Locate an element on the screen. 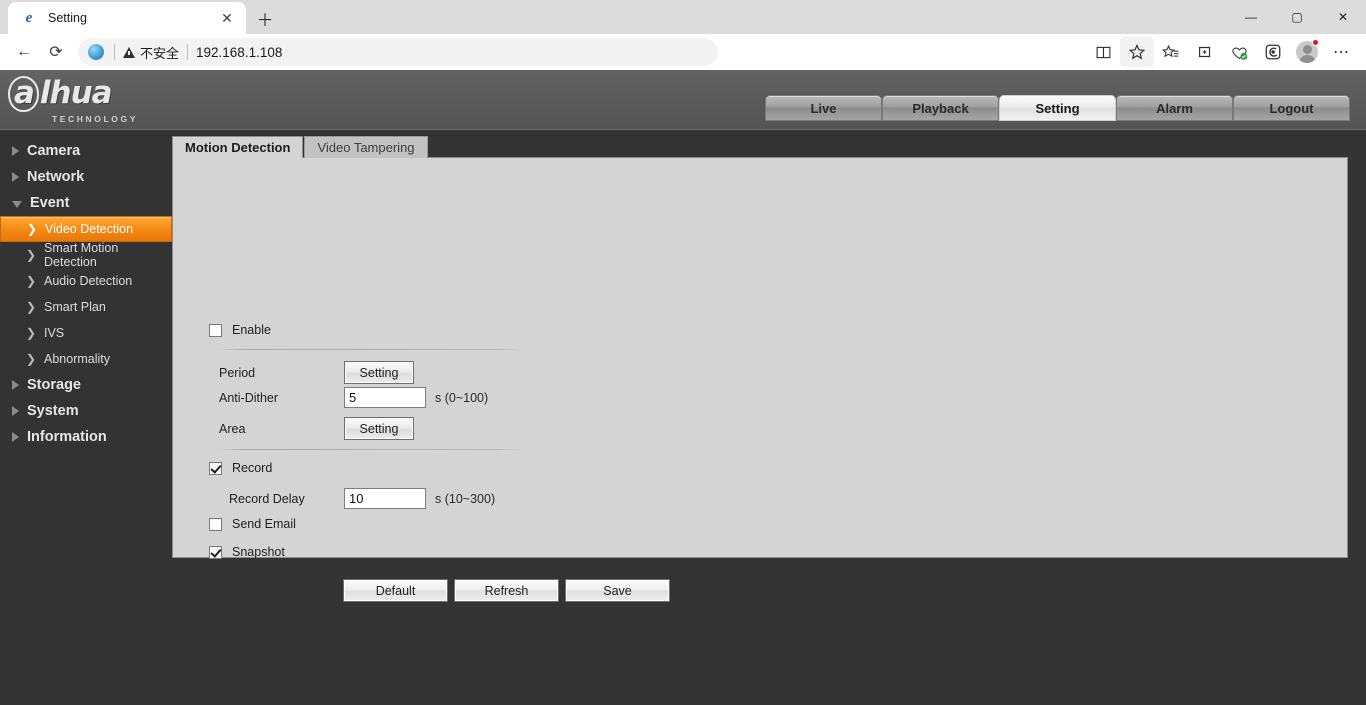  anti-dither-label: Anti-Dither is located at coordinates (249, 397).